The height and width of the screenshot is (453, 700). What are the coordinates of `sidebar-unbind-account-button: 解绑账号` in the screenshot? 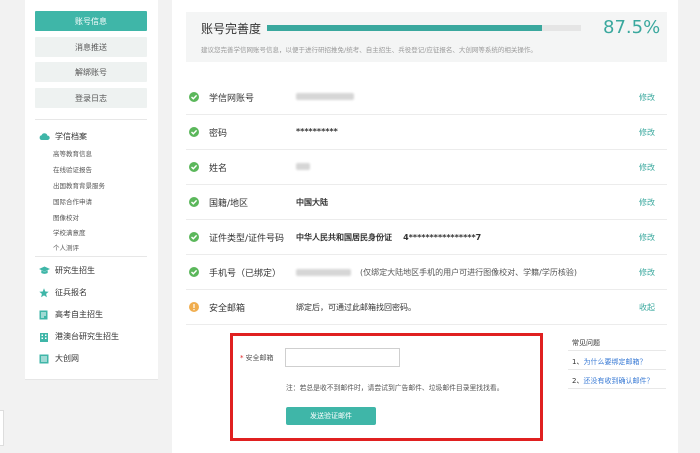 It's located at (91, 72).